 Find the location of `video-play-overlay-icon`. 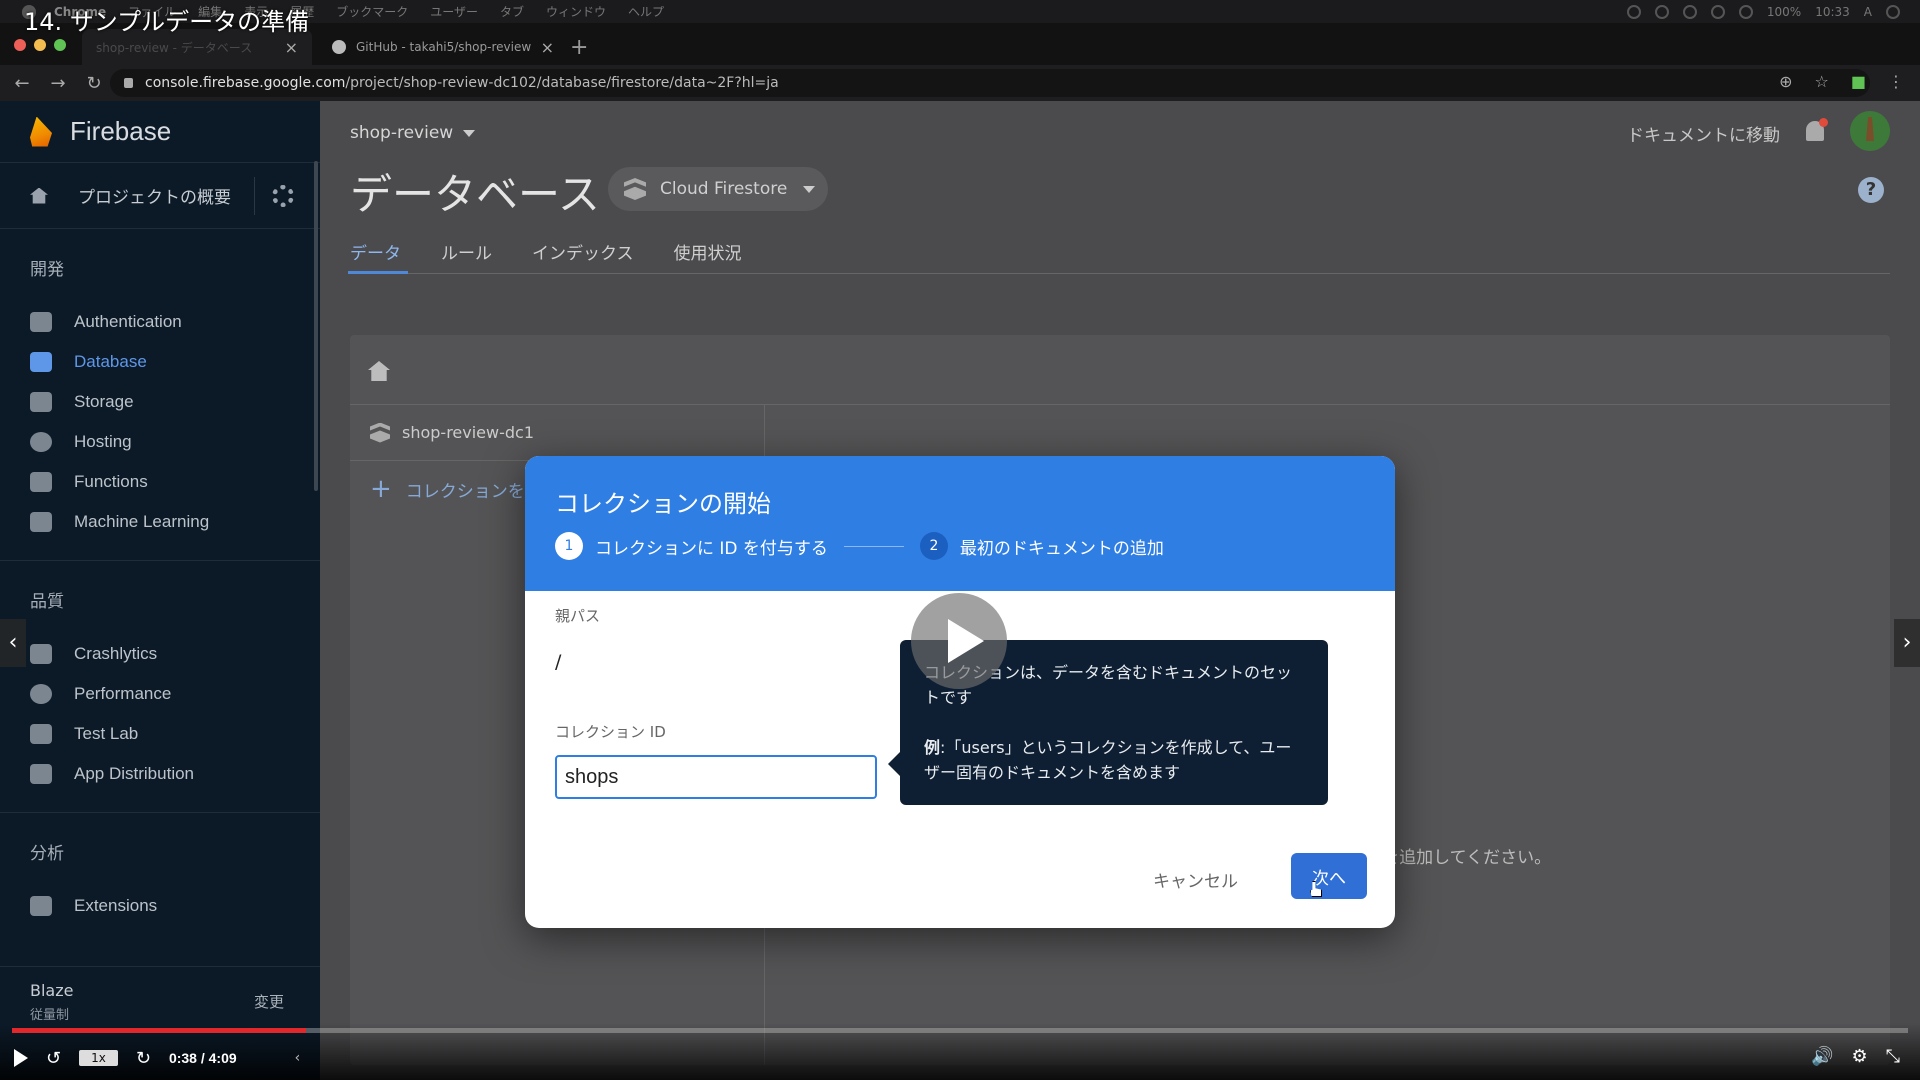

video-play-overlay-icon is located at coordinates (959, 641).